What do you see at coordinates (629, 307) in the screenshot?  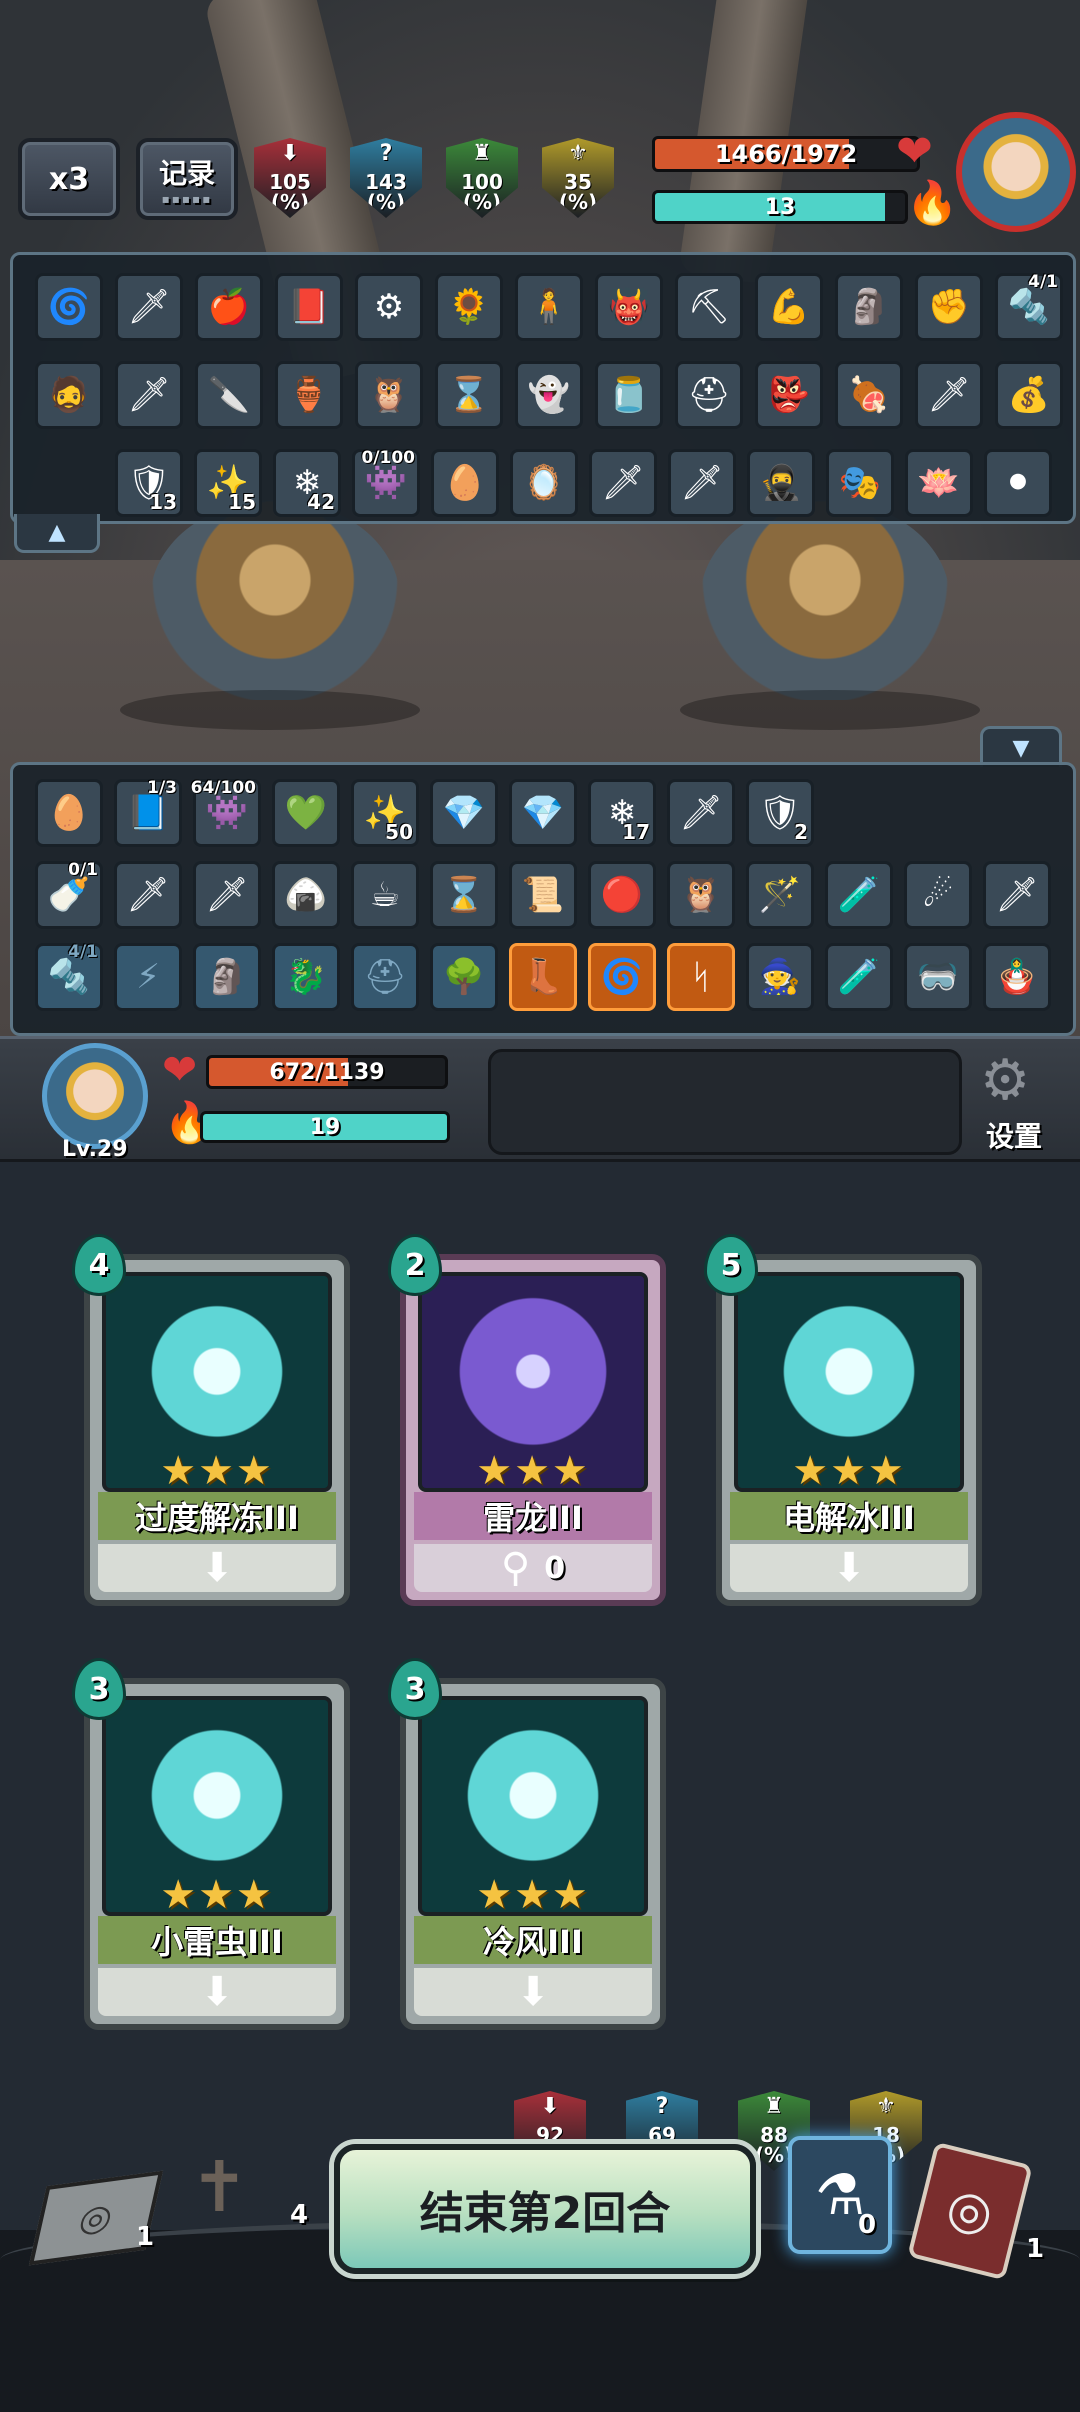 I see `item-slot: 👹` at bounding box center [629, 307].